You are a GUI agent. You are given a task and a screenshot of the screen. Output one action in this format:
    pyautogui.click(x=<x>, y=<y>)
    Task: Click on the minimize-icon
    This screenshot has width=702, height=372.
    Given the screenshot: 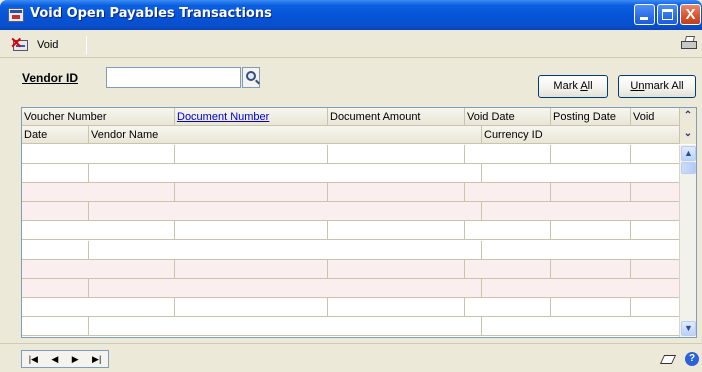 What is the action you would take?
    pyautogui.click(x=644, y=18)
    